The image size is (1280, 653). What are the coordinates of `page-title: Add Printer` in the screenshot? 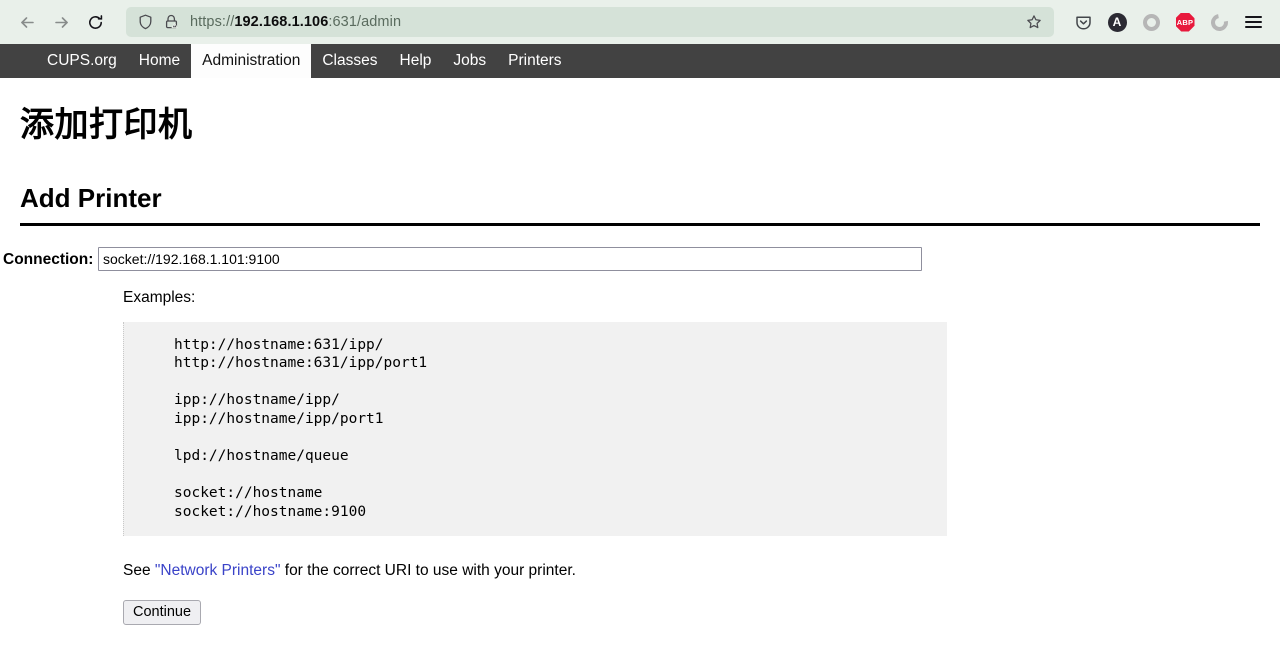 It's located at (91, 197).